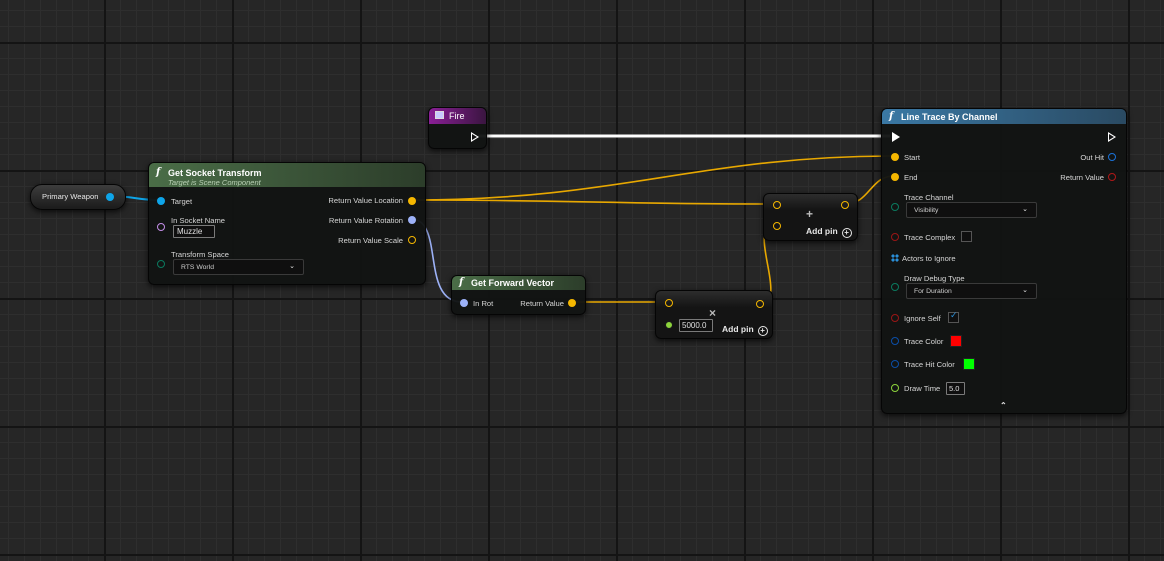 This screenshot has height=561, width=1164. Describe the element at coordinates (810, 214) in the screenshot. I see `add-symbol: +` at that location.